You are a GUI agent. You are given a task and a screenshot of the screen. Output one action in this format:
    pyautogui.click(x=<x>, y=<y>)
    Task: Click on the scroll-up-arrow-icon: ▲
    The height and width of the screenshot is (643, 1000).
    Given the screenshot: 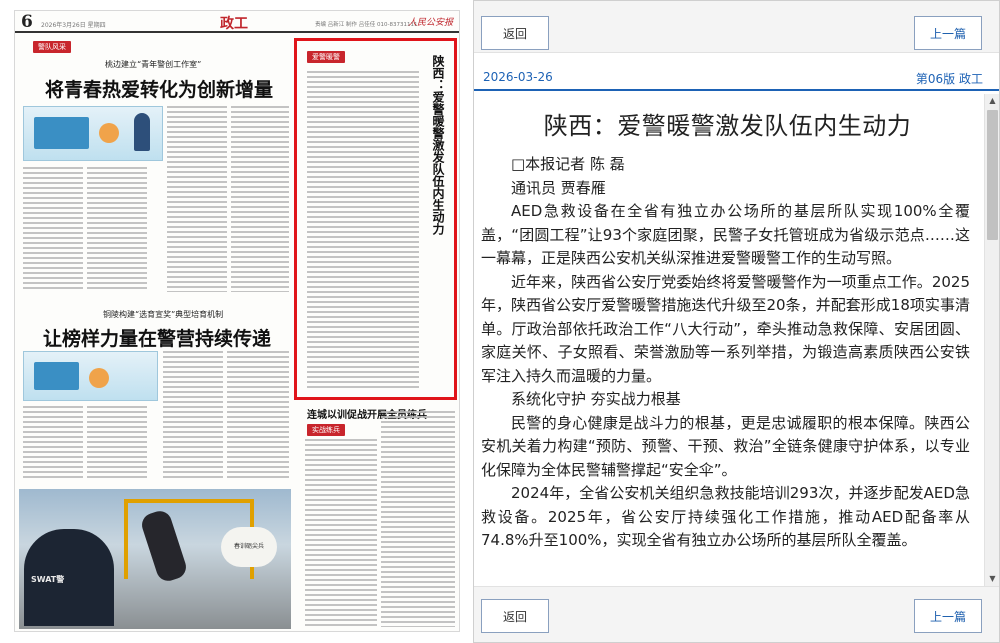 What is the action you would take?
    pyautogui.click(x=992, y=101)
    